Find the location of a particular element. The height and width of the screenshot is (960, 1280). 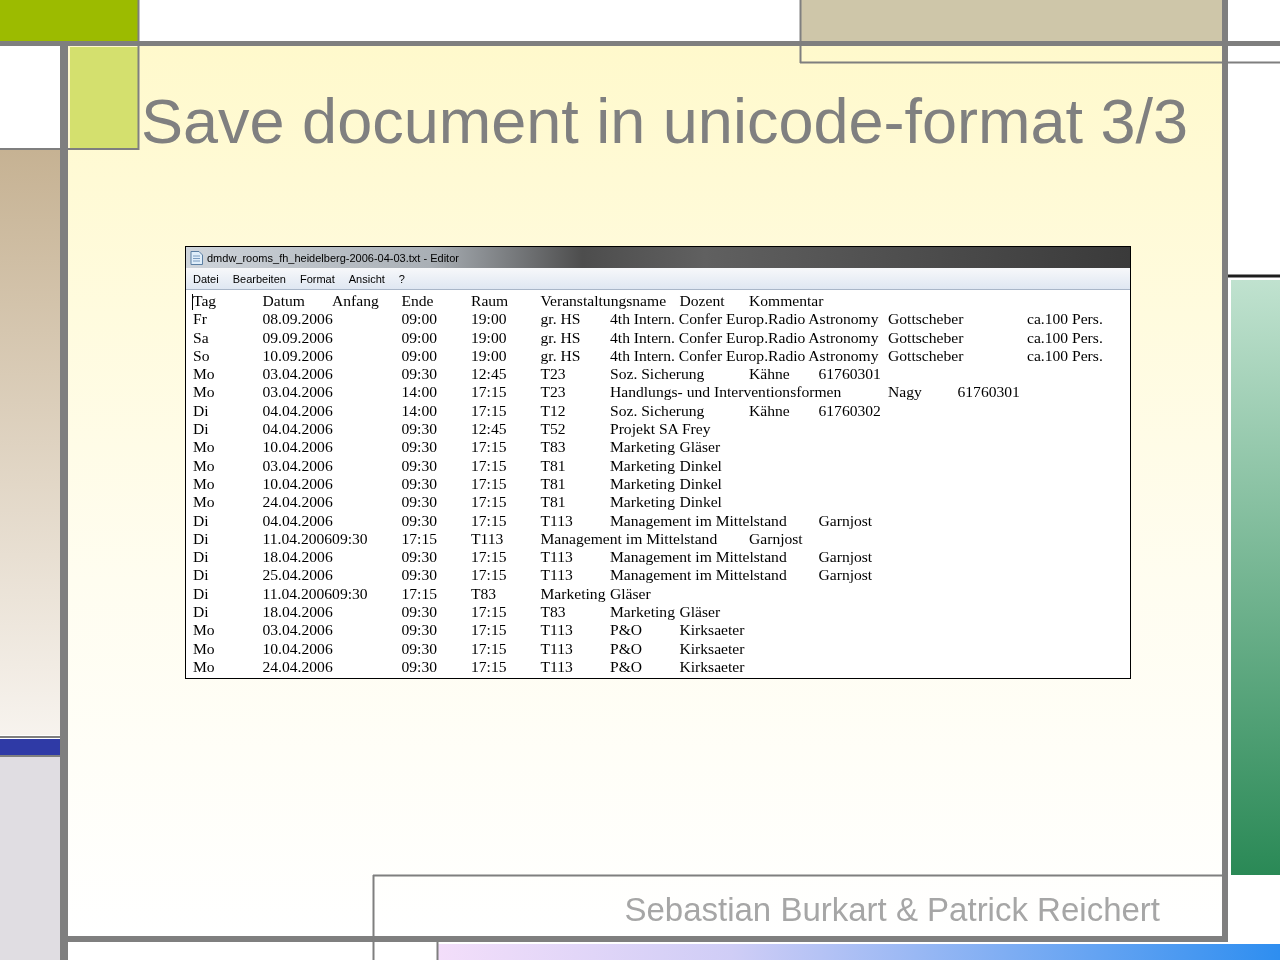

document-icon is located at coordinates (196, 257).